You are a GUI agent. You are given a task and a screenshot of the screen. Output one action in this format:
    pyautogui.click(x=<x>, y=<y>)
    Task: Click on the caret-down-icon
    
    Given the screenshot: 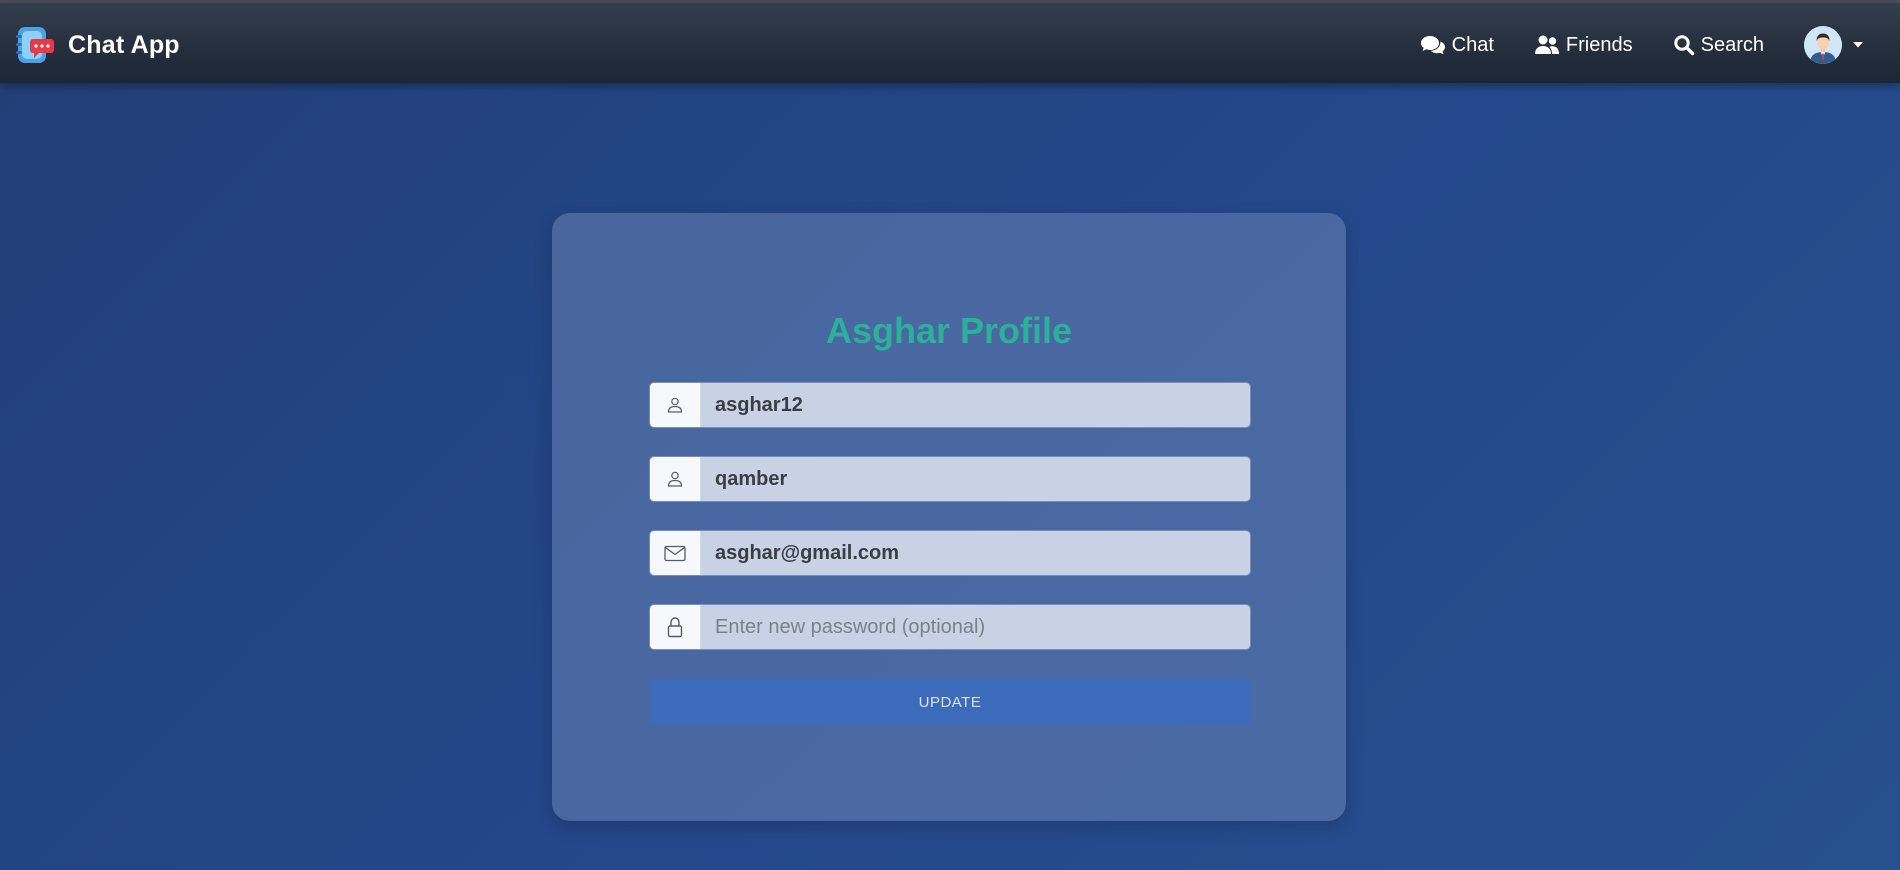 What is the action you would take?
    pyautogui.click(x=1858, y=45)
    